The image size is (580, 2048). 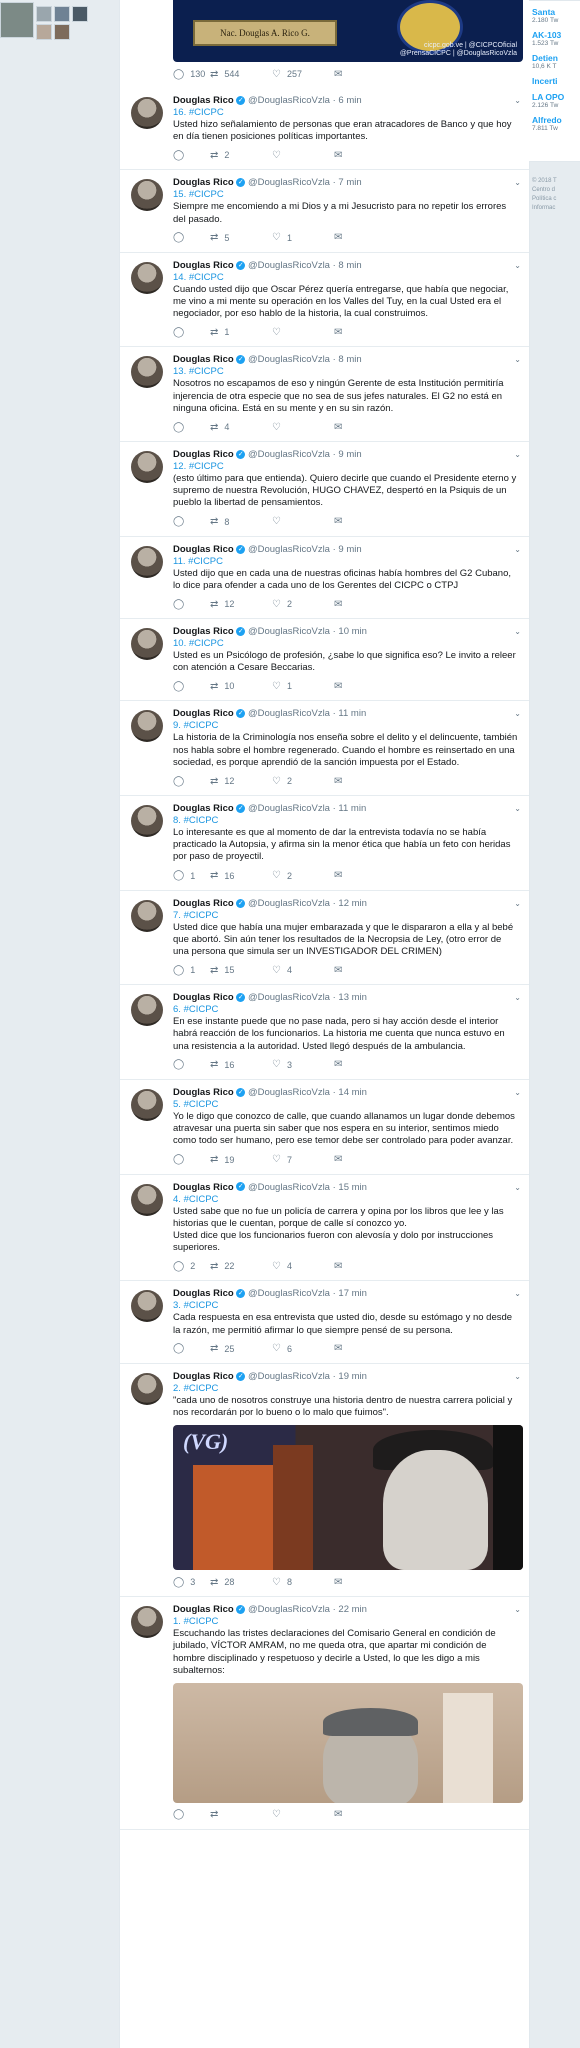 What do you see at coordinates (352, 903) in the screenshot?
I see `tweet-timestamp: 12 min` at bounding box center [352, 903].